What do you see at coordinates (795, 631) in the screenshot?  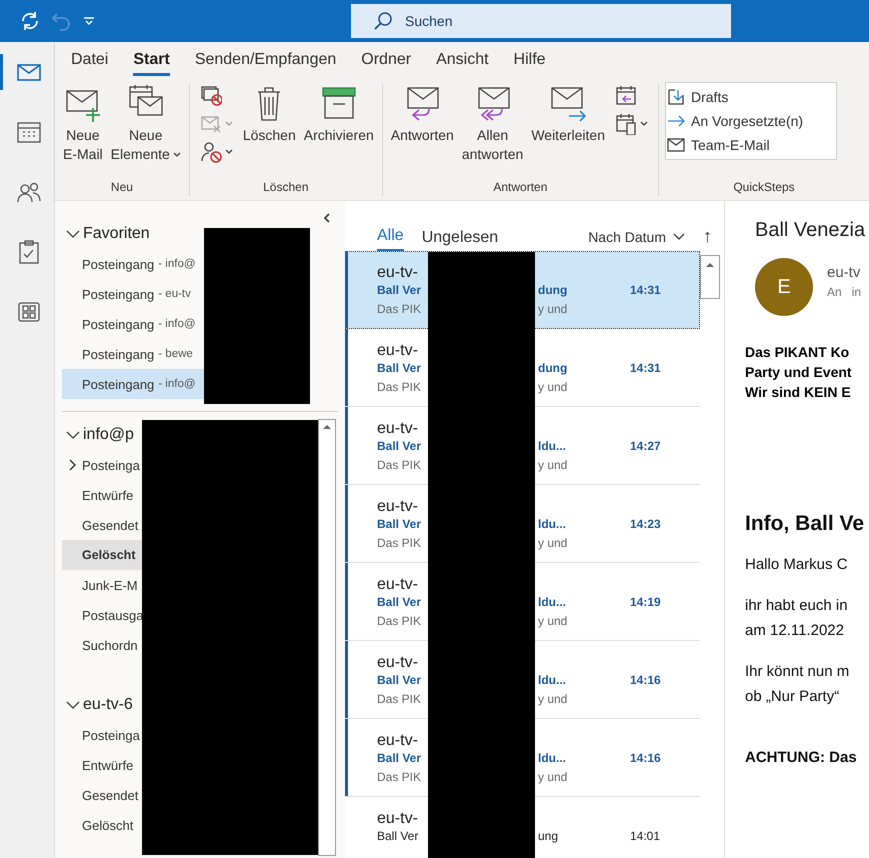 I see `body-text: am 12.11.2022` at bounding box center [795, 631].